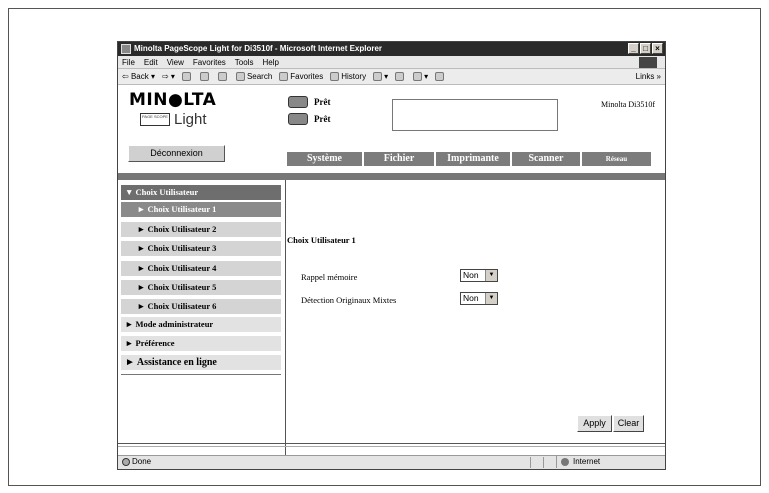  Describe the element at coordinates (648, 76) in the screenshot. I see `links-button: Links »` at that location.